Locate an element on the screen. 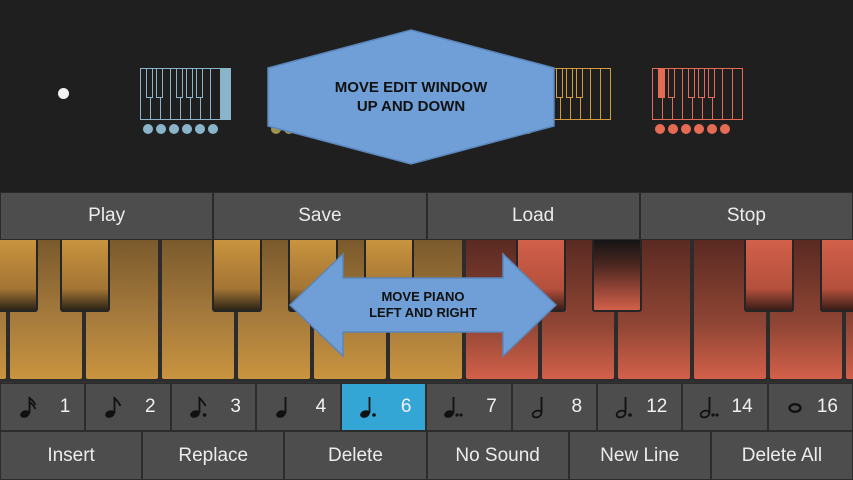 The image size is (853, 480). dotted-eighth-note-icon is located at coordinates (197, 406).